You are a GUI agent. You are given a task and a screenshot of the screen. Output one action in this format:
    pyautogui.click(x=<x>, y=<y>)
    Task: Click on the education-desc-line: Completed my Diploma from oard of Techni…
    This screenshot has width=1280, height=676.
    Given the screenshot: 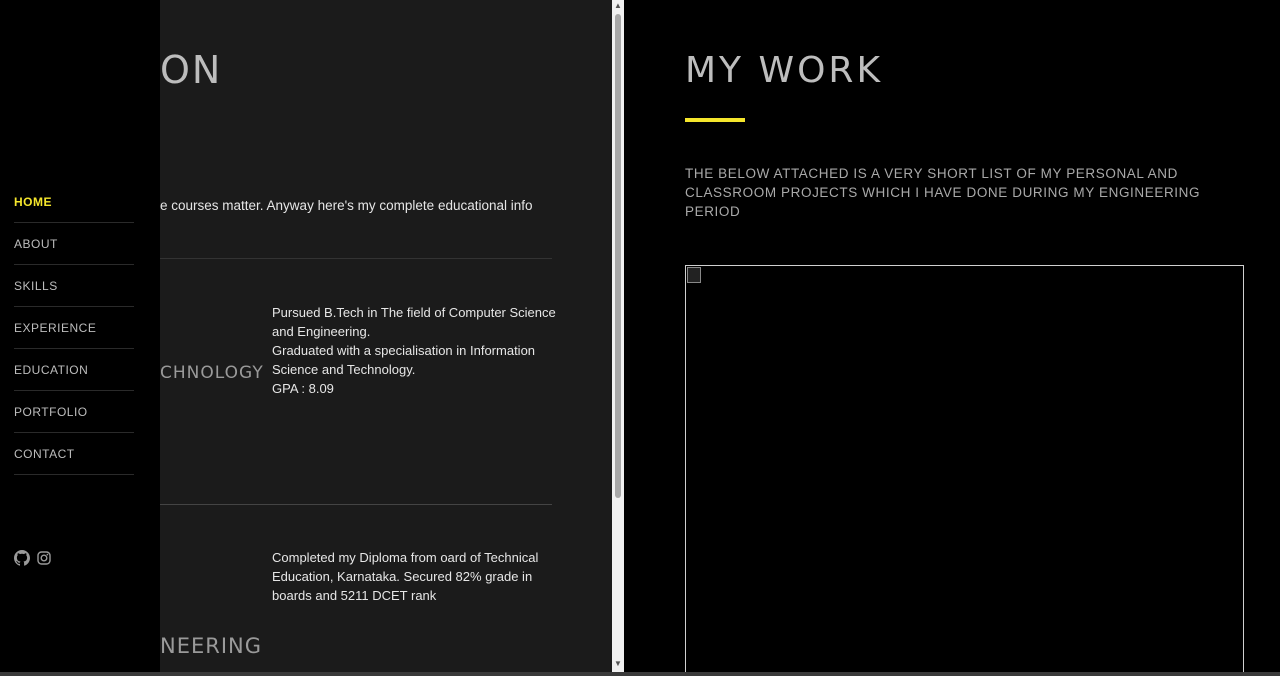 What is the action you would take?
    pyautogui.click(x=405, y=576)
    